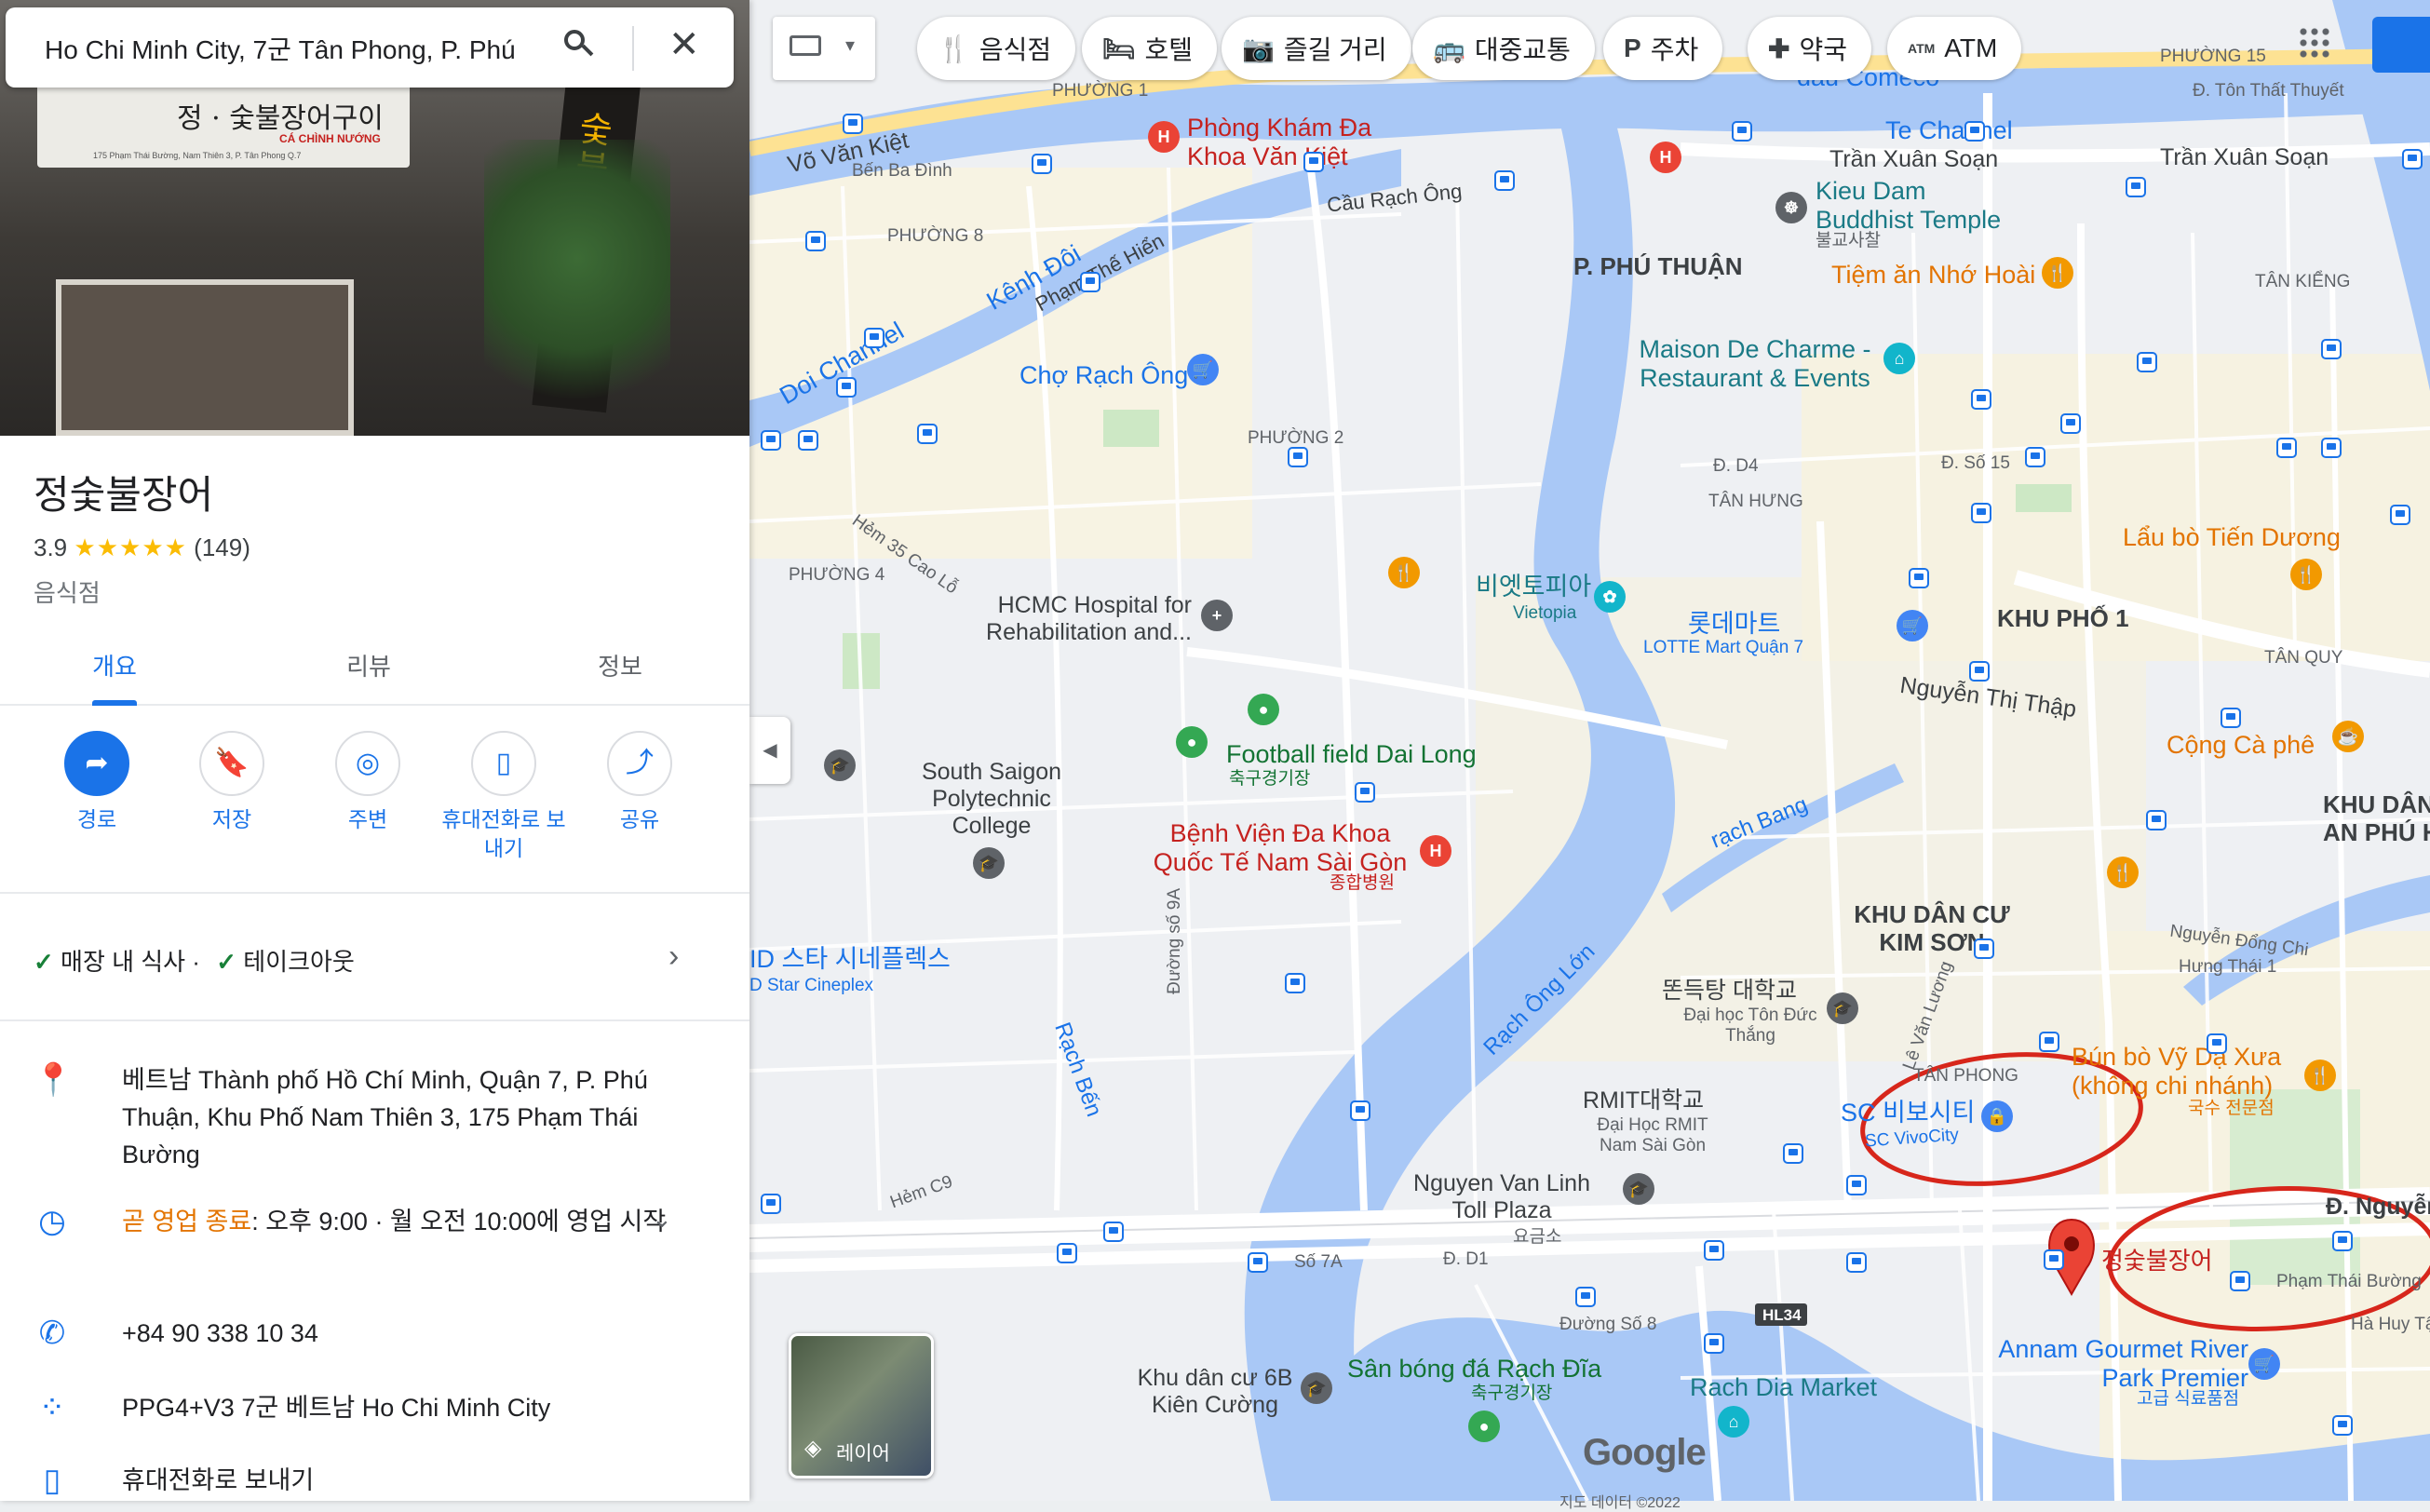 The height and width of the screenshot is (1512, 2430). What do you see at coordinates (1899, 359) in the screenshot?
I see `event-venue-icon: ⌂` at bounding box center [1899, 359].